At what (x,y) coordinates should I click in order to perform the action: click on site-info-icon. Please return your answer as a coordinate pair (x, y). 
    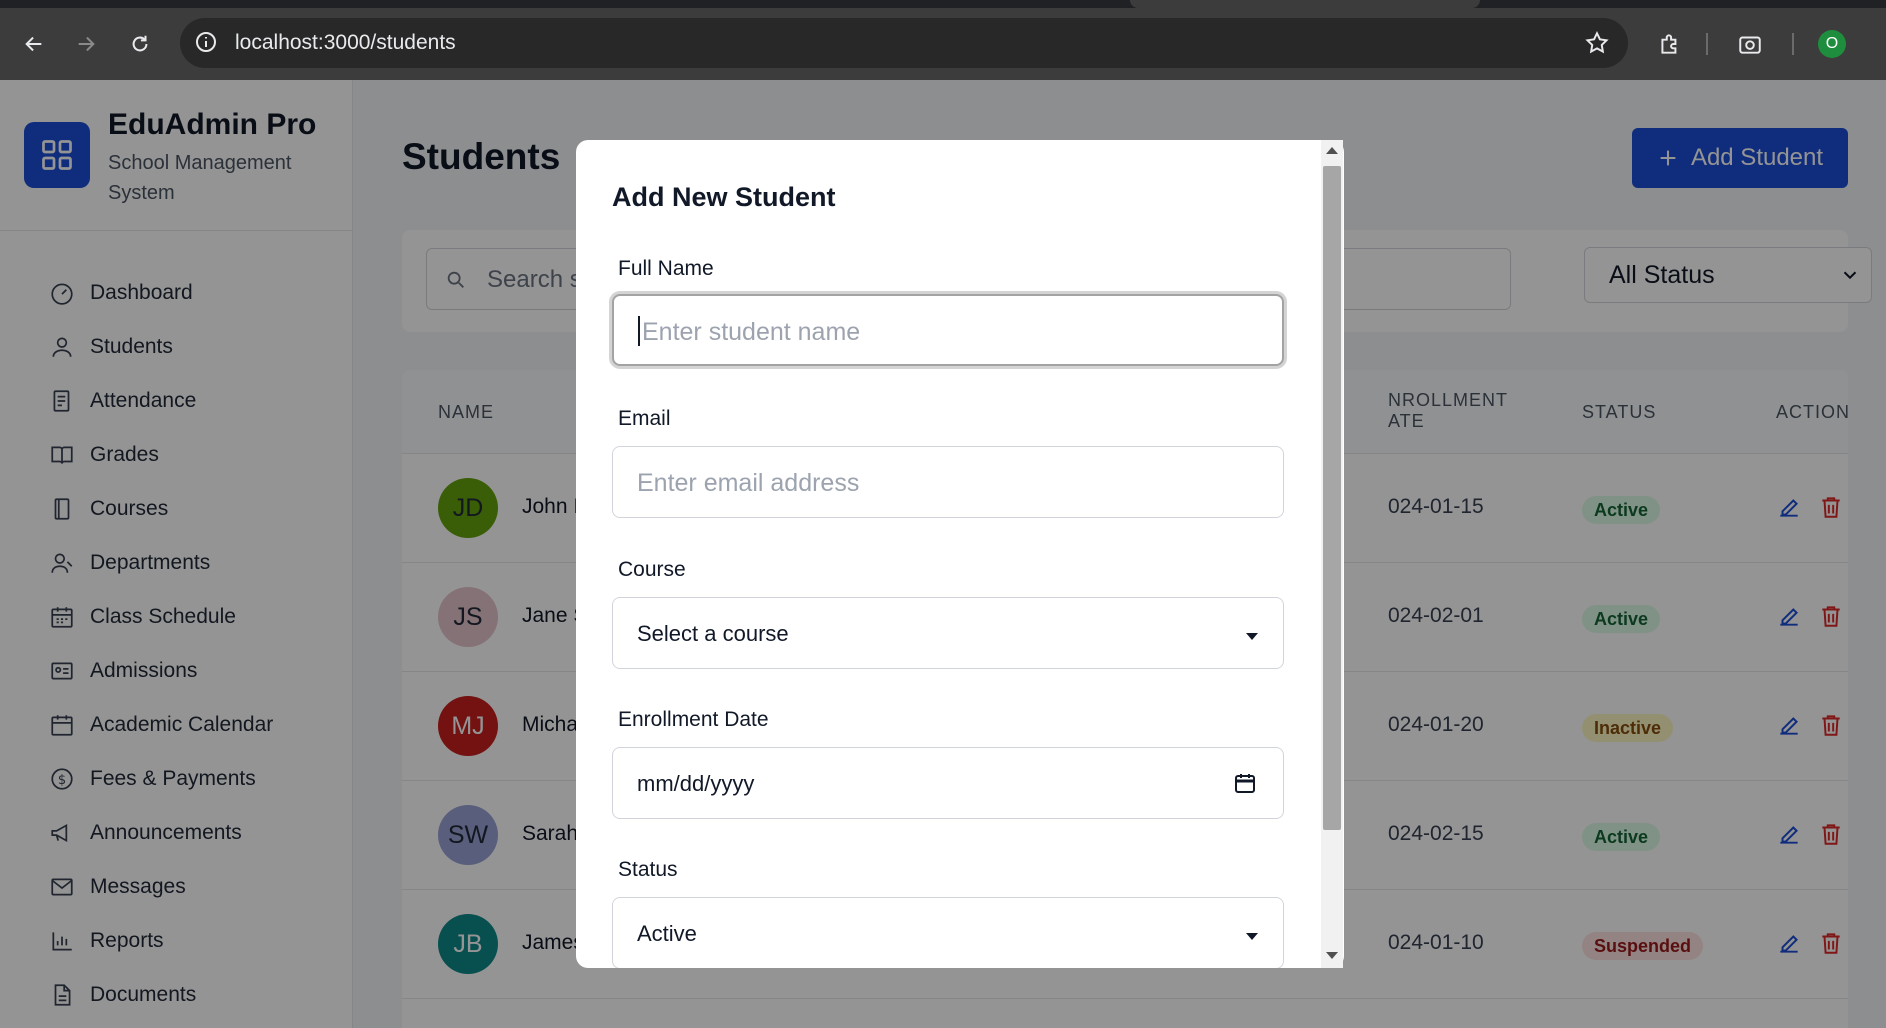
    Looking at the image, I should click on (206, 44).